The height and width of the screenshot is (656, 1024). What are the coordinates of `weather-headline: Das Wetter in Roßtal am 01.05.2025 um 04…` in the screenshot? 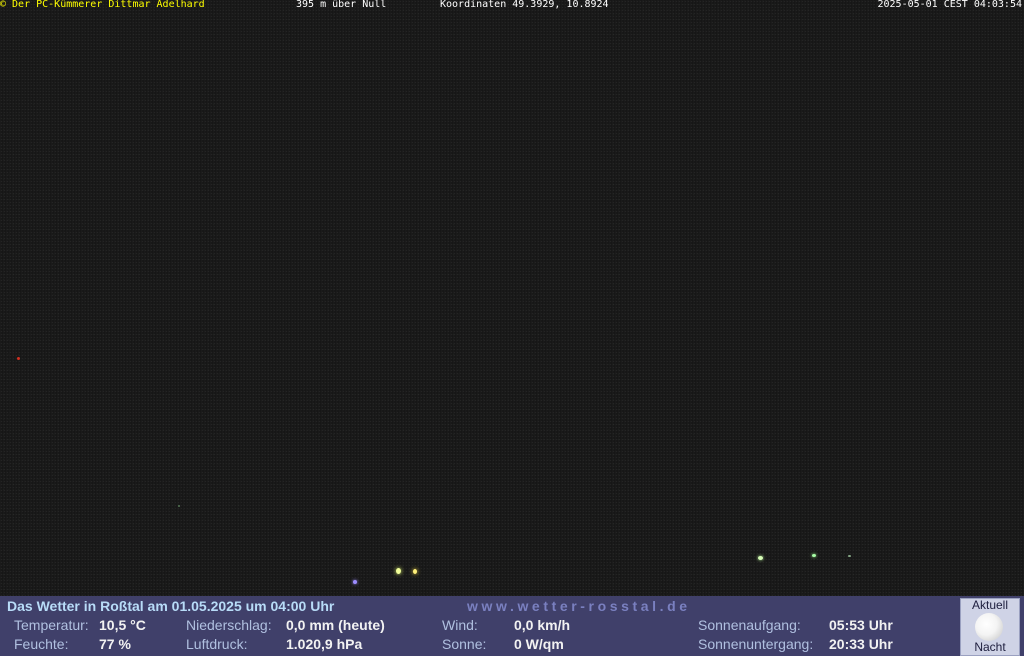 It's located at (171, 606).